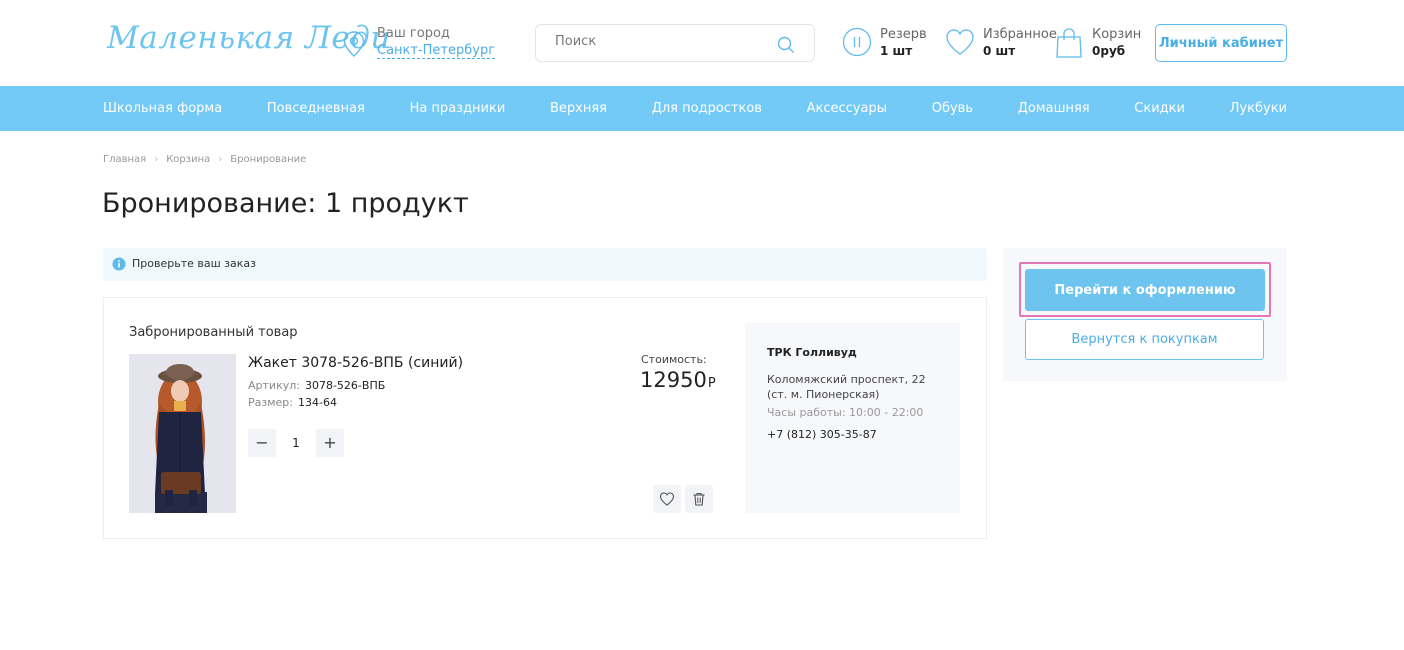 The height and width of the screenshot is (650, 1404). What do you see at coordinates (845, 412) in the screenshot?
I see `store-hours: Часы работы: 10:00 - 22:00` at bounding box center [845, 412].